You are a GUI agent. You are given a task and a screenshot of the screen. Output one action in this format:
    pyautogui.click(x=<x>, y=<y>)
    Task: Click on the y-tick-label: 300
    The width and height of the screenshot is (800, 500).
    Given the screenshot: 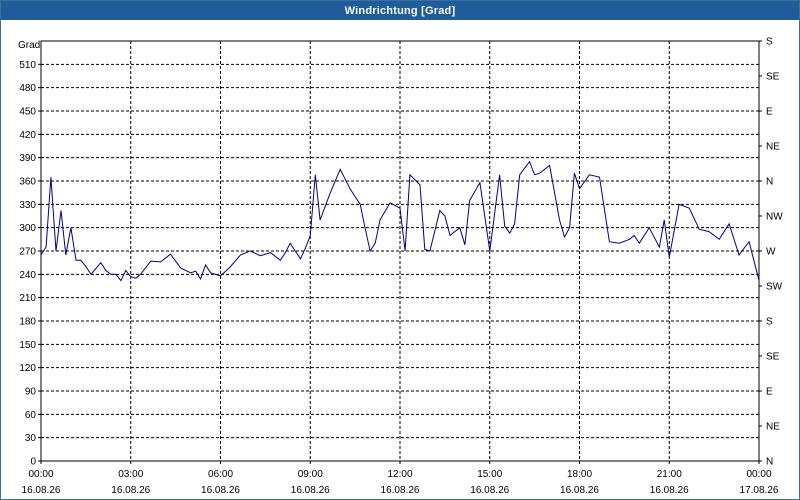 What is the action you would take?
    pyautogui.click(x=27, y=228)
    